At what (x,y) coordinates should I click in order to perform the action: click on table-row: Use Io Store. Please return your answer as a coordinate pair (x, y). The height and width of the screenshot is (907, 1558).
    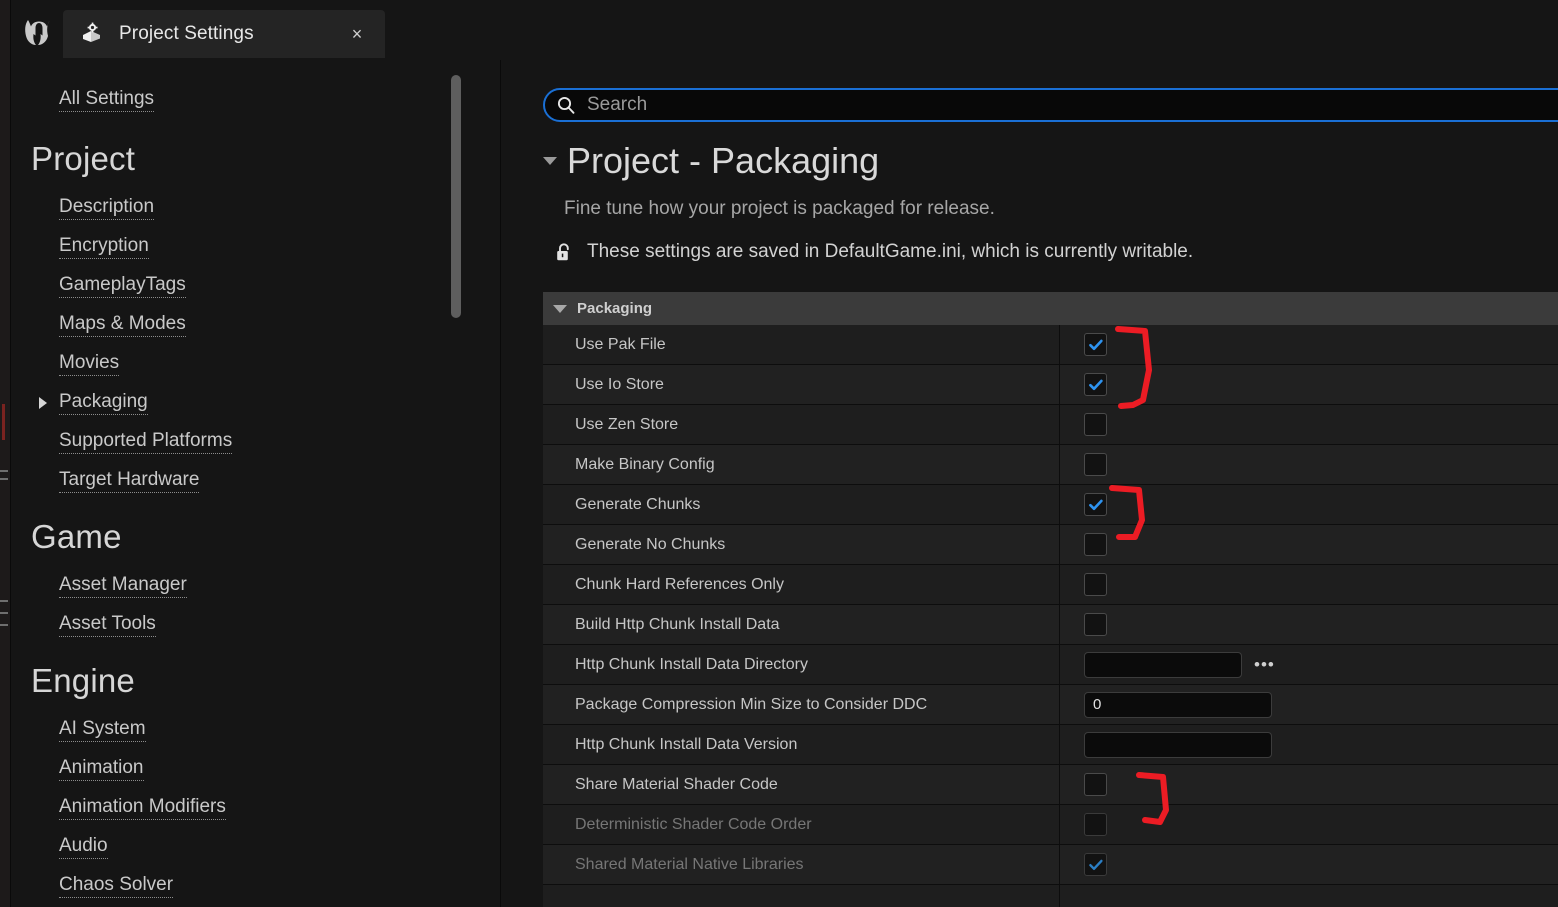
    Looking at the image, I should click on (1050, 385).